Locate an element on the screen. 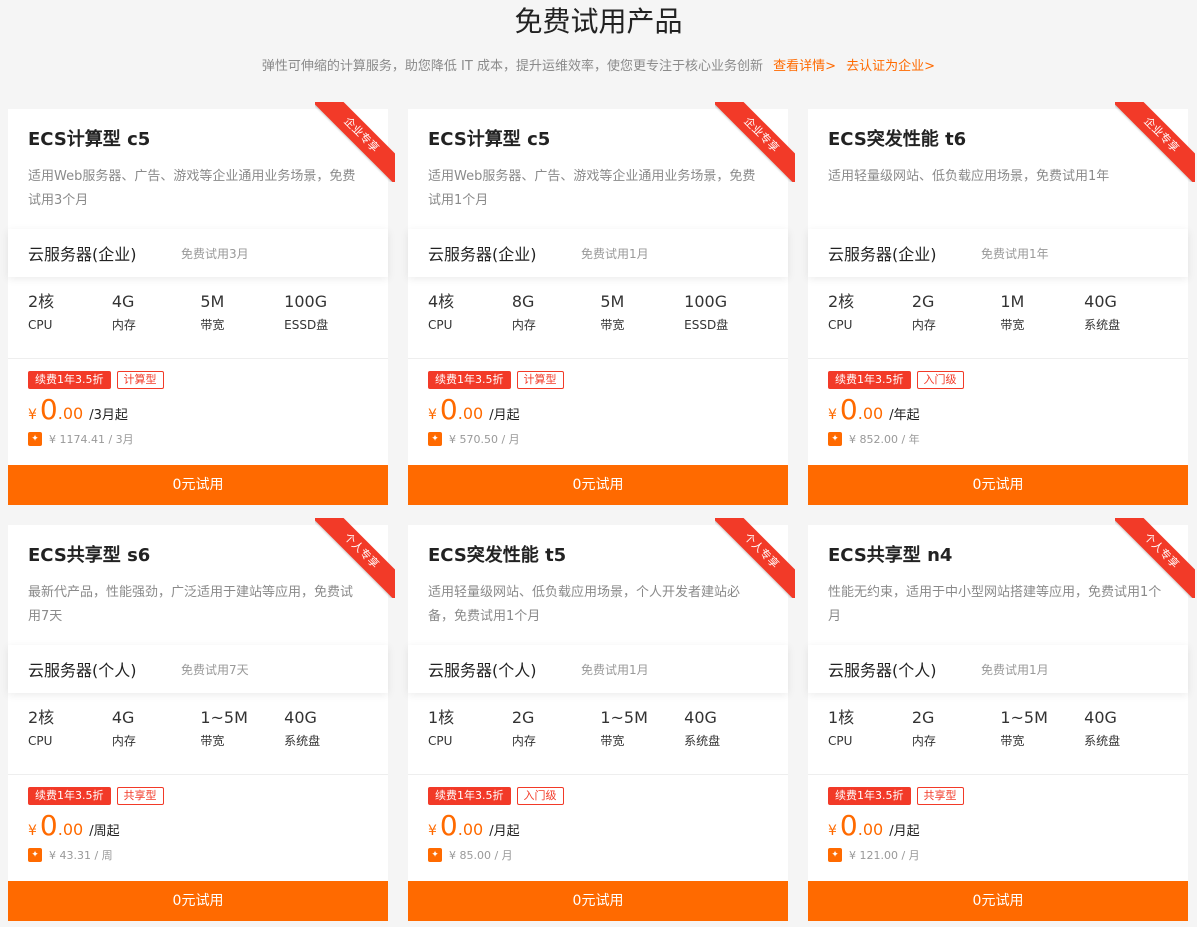 Image resolution: width=1197 pixels, height=927 pixels. original-price-text: ¥ 852.00 / 年 is located at coordinates (884, 439).